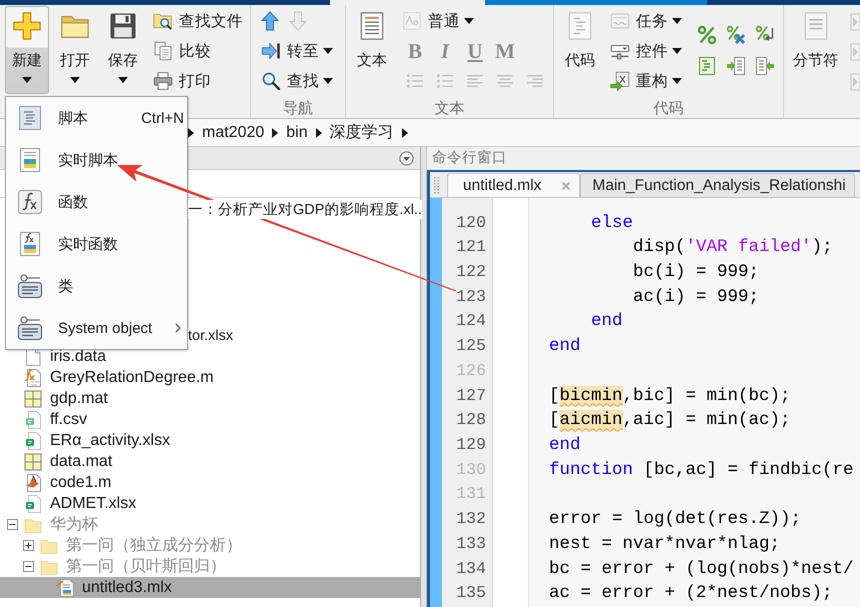 Image resolution: width=860 pixels, height=607 pixels. Describe the element at coordinates (471, 592) in the screenshot. I see `line-number: 135` at that location.